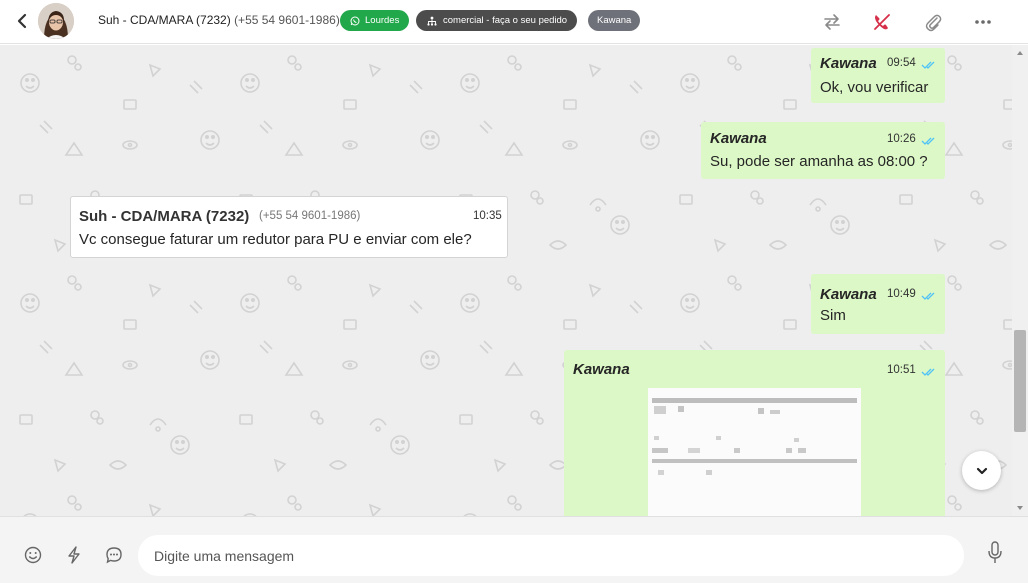 The image size is (1028, 583). What do you see at coordinates (505, 20) in the screenshot?
I see `tag-label: comercial - faça o seu pedido` at bounding box center [505, 20].